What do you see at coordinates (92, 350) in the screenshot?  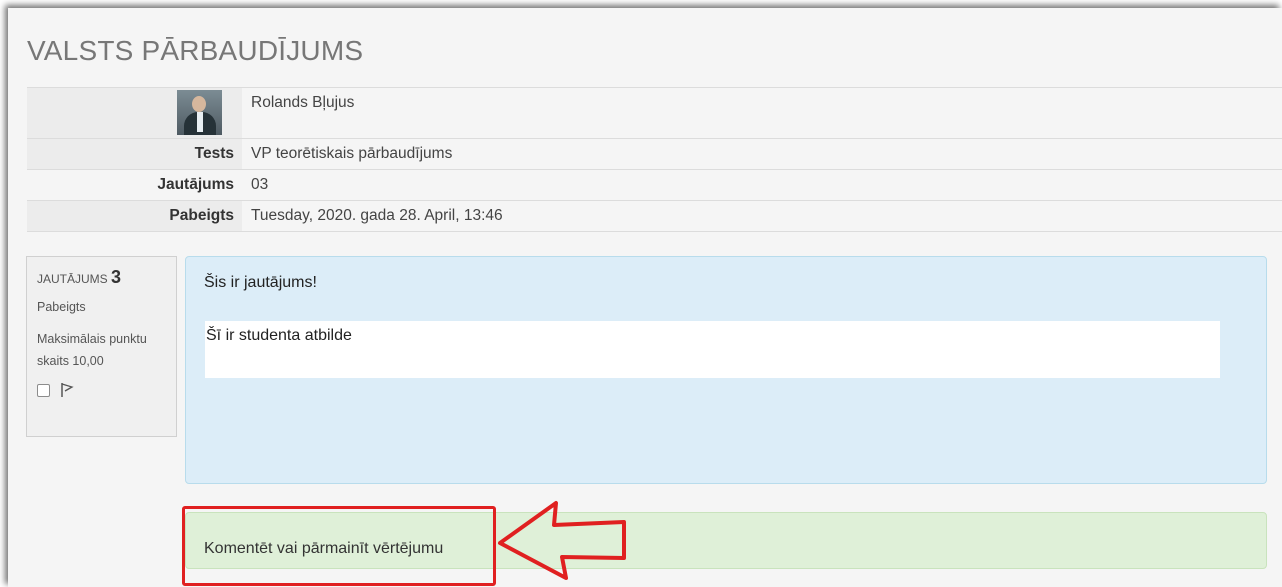 I see `question-grade: Maksimālais punktu skaits 10,00` at bounding box center [92, 350].